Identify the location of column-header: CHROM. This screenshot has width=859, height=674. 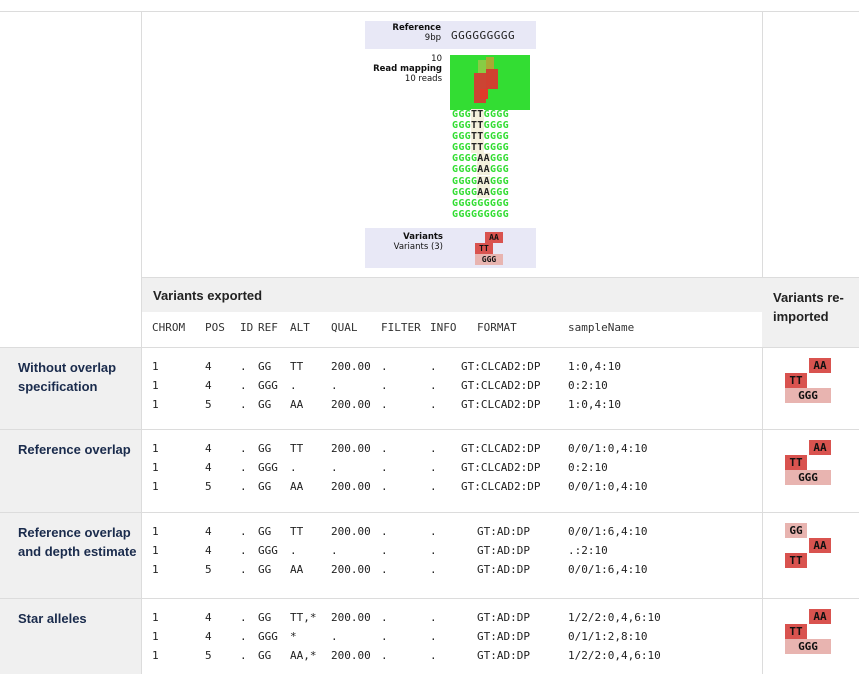
(169, 327).